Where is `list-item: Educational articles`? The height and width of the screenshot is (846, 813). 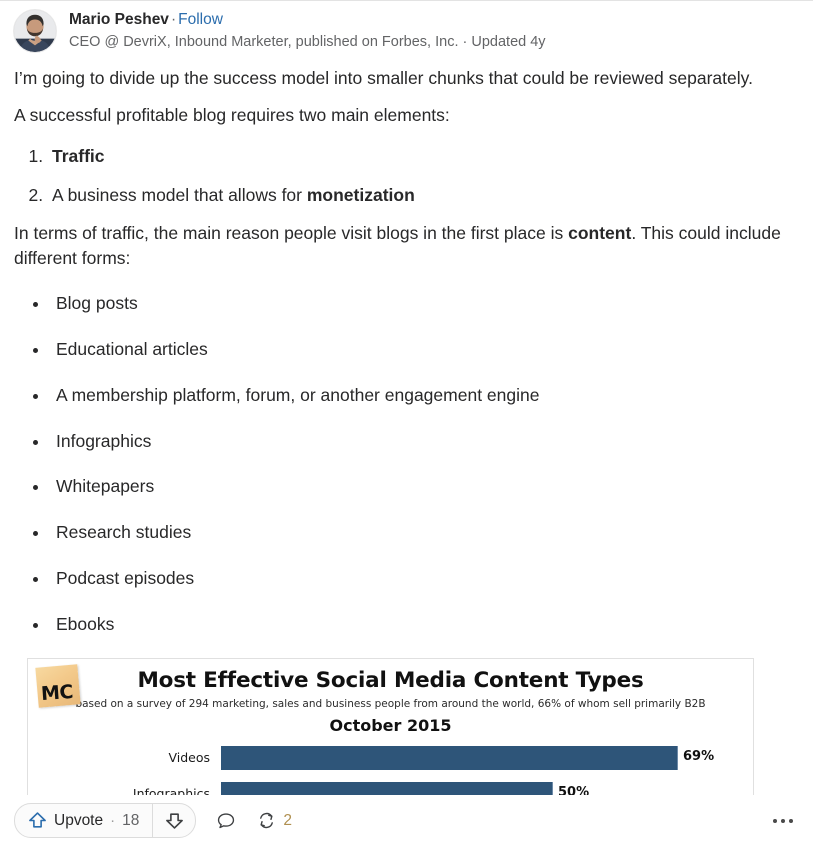 list-item: Educational articles is located at coordinates (424, 349).